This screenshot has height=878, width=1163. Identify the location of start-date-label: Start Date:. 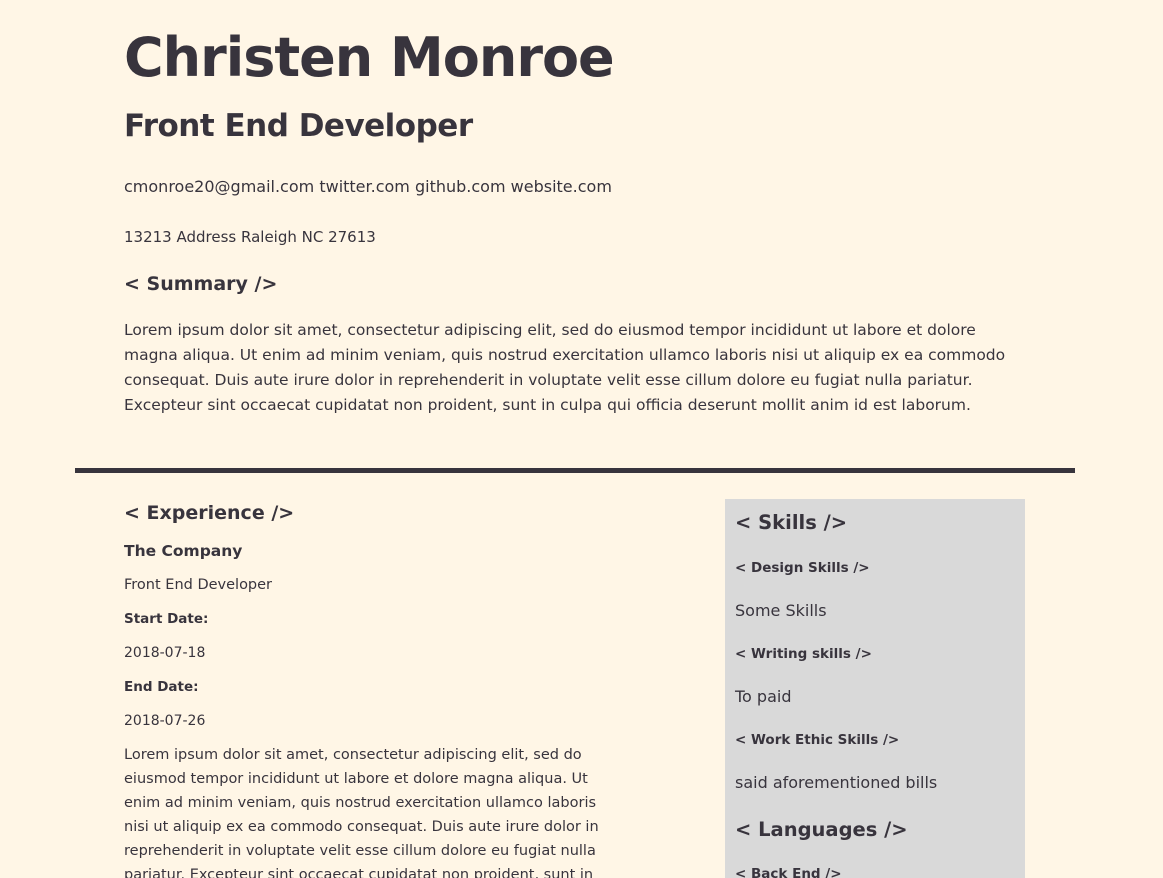
(166, 619).